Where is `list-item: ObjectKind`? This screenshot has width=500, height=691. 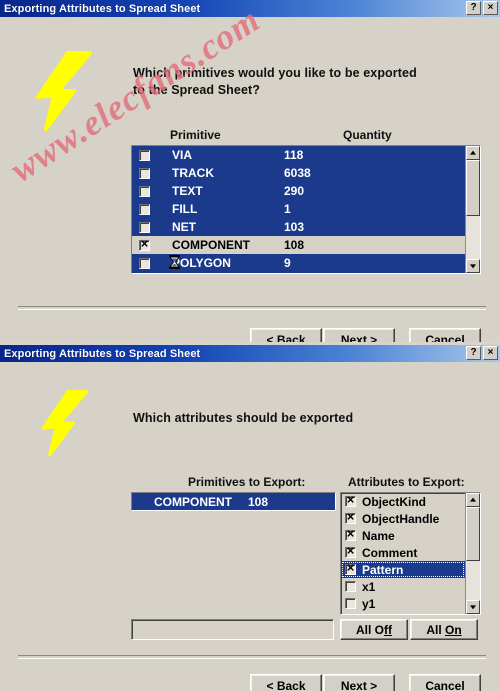 list-item: ObjectKind is located at coordinates (403, 501).